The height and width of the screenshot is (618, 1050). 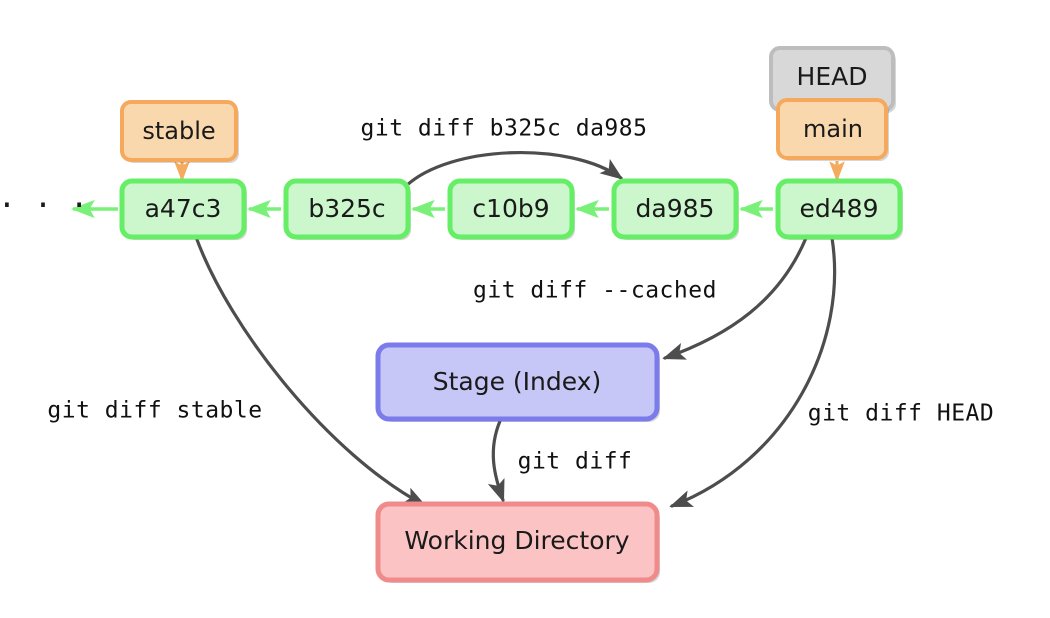 I want to click on edge-diff-plain, so click(x=496, y=461).